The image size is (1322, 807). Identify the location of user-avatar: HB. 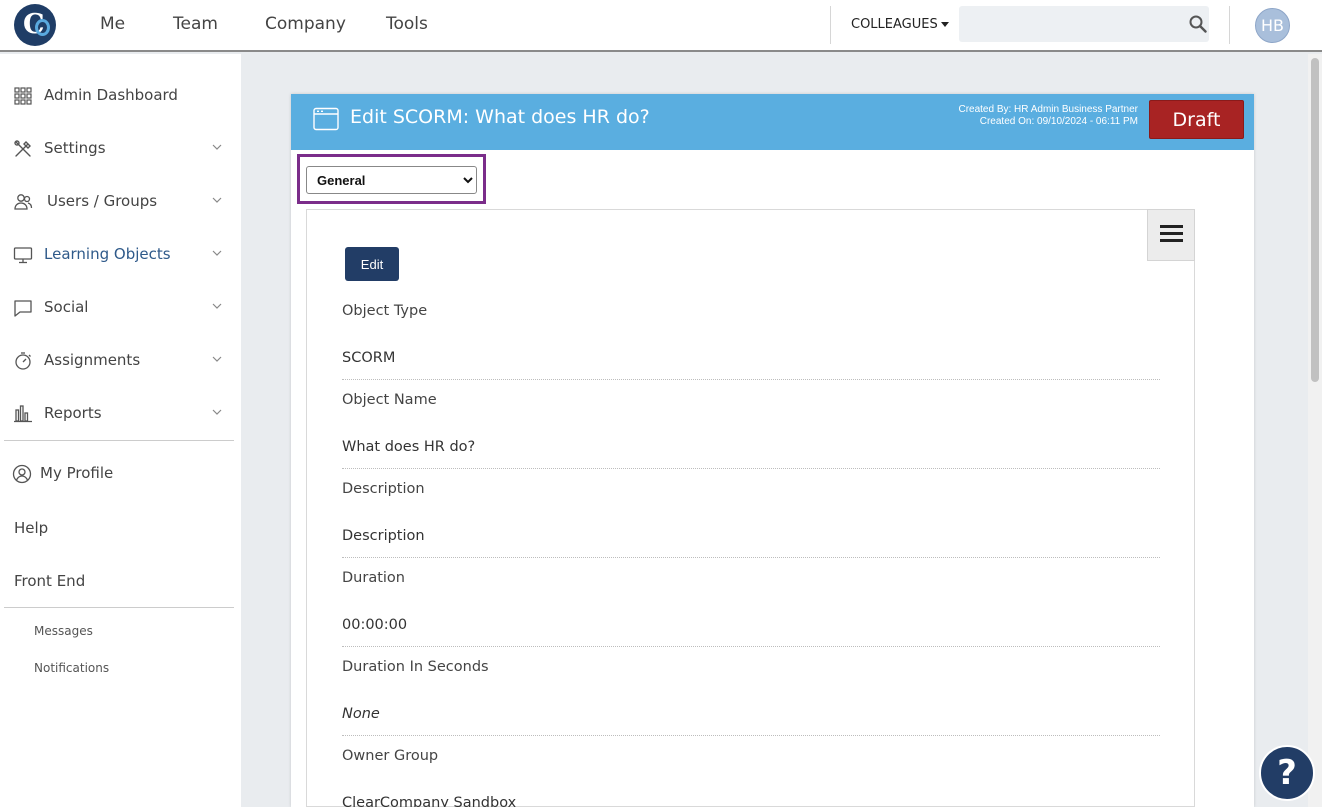
(1272, 25).